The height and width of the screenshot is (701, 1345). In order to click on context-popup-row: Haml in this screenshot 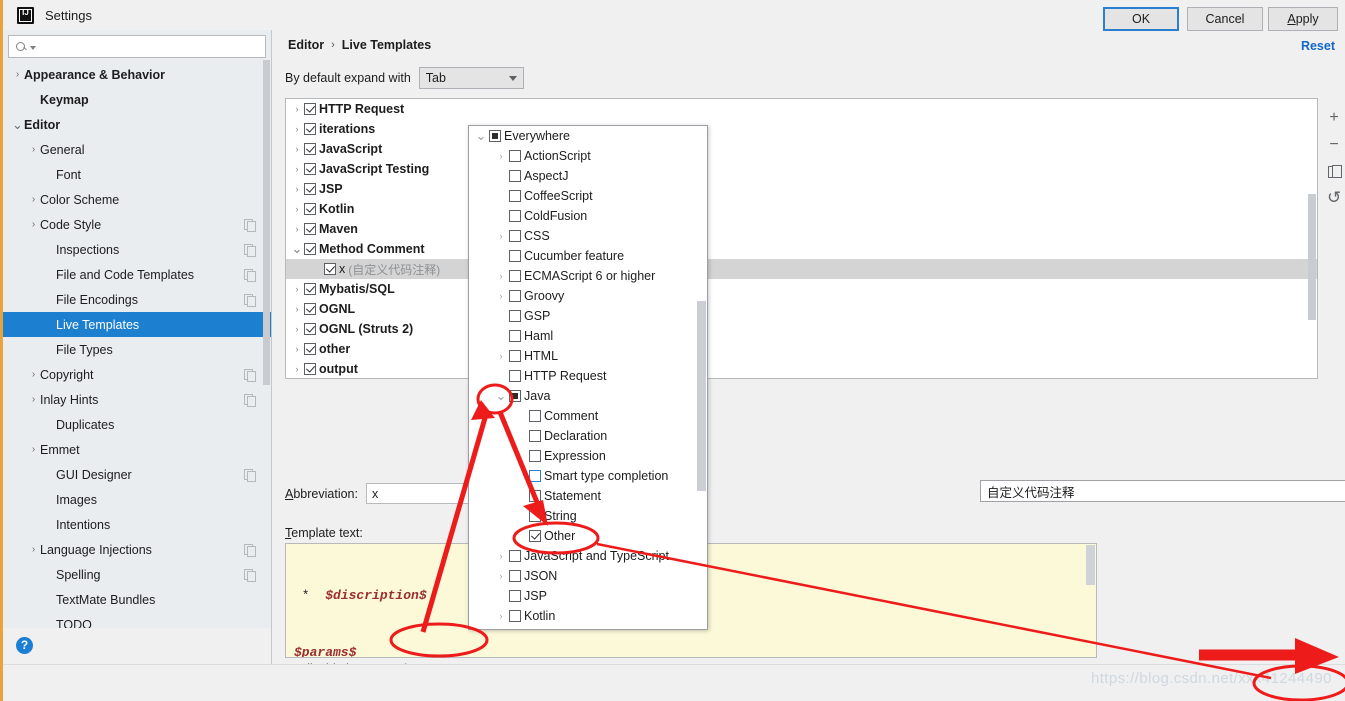, I will do `click(588, 336)`.